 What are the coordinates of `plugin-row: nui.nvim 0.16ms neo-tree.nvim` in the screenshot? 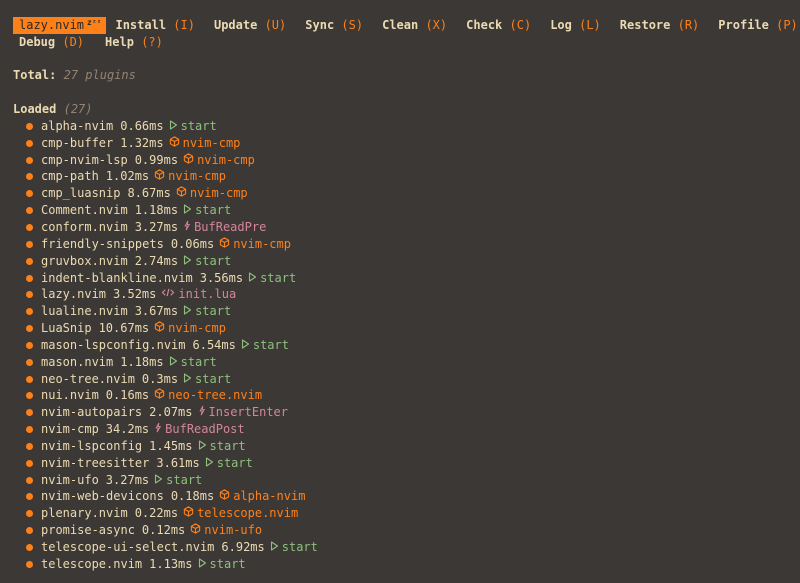 It's located at (172, 396).